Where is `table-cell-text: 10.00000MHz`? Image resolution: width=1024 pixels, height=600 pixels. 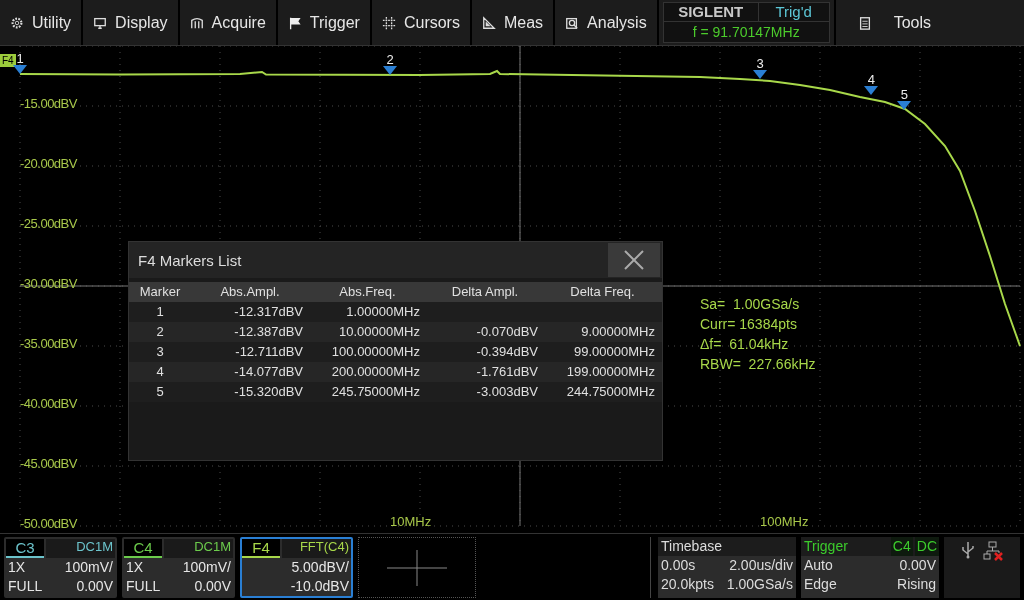 table-cell-text: 10.00000MHz is located at coordinates (379, 332).